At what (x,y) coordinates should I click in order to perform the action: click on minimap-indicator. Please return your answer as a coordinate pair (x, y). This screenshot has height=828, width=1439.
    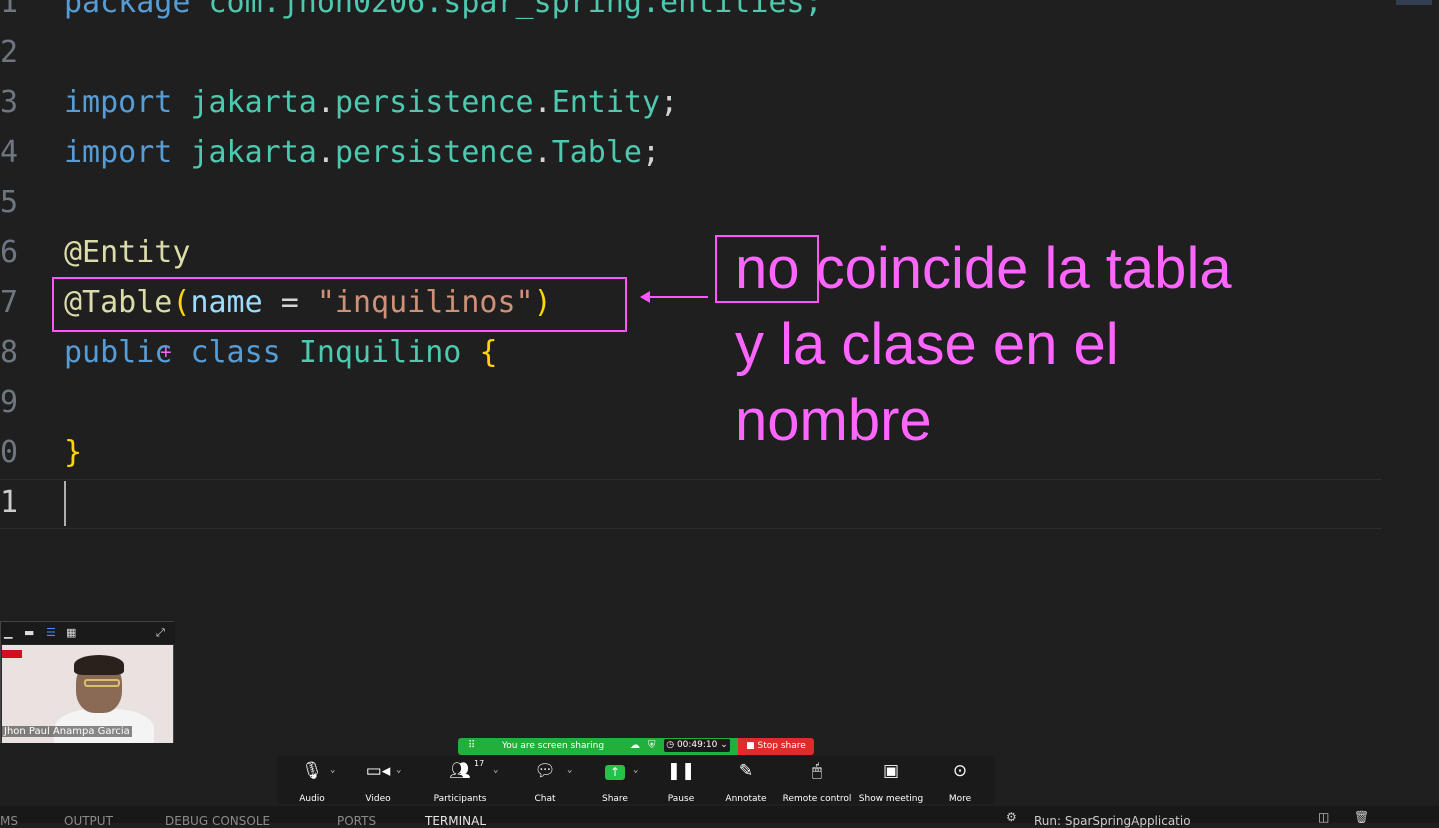
    Looking at the image, I should click on (1414, 2).